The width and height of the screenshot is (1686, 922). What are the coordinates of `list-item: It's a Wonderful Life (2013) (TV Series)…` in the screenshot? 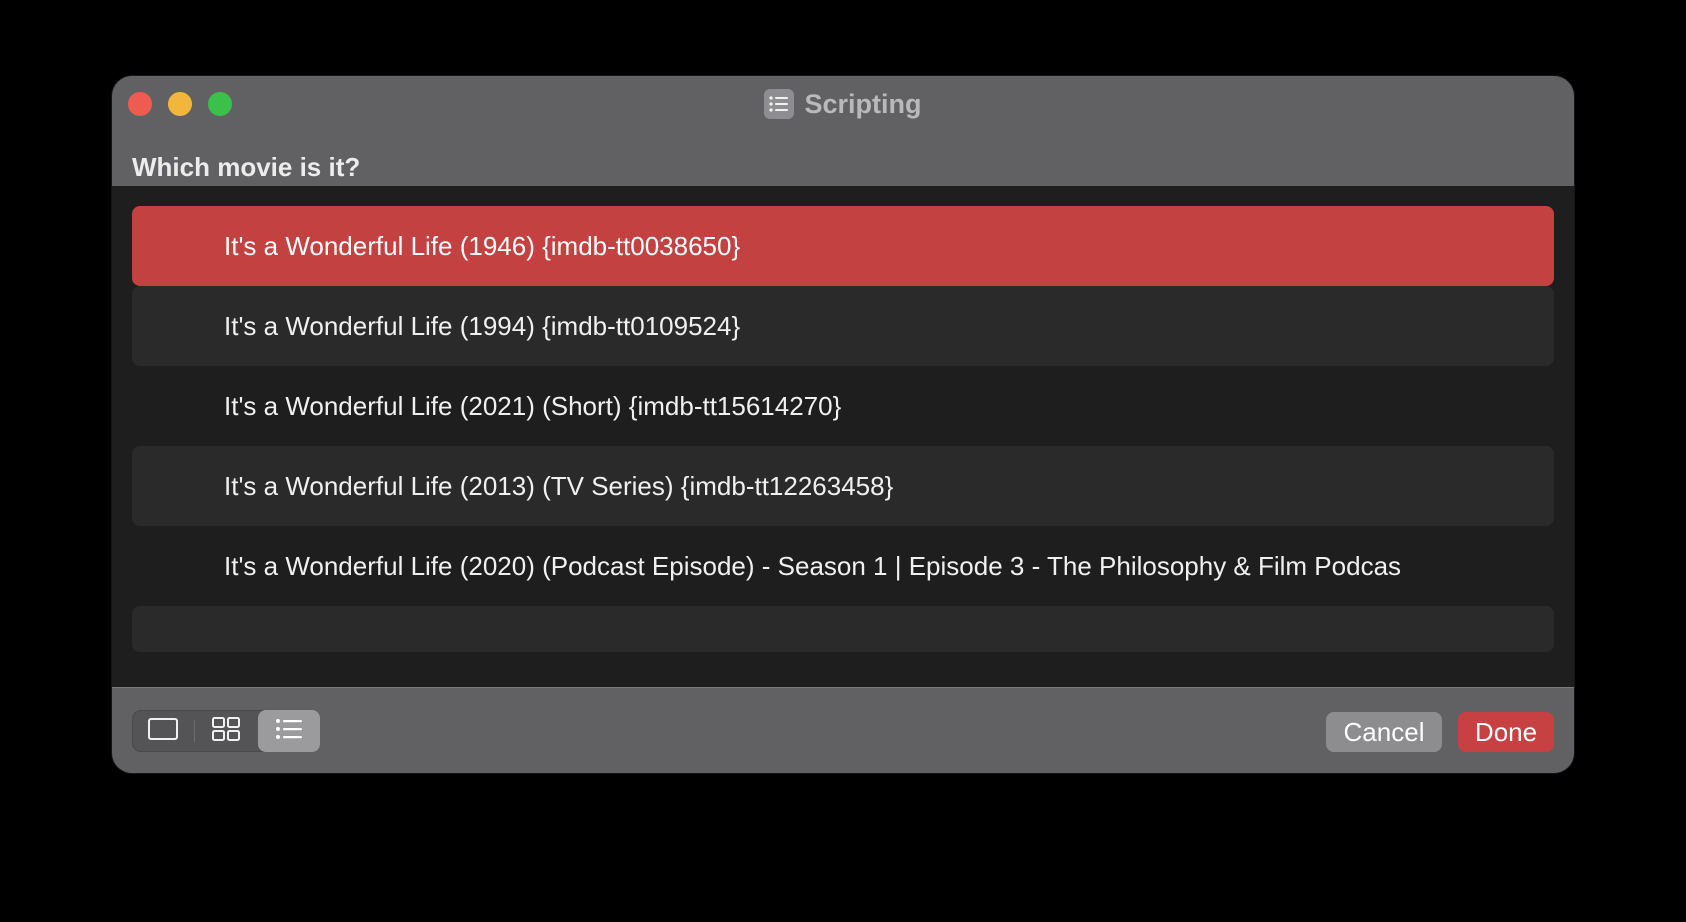 It's located at (843, 486).